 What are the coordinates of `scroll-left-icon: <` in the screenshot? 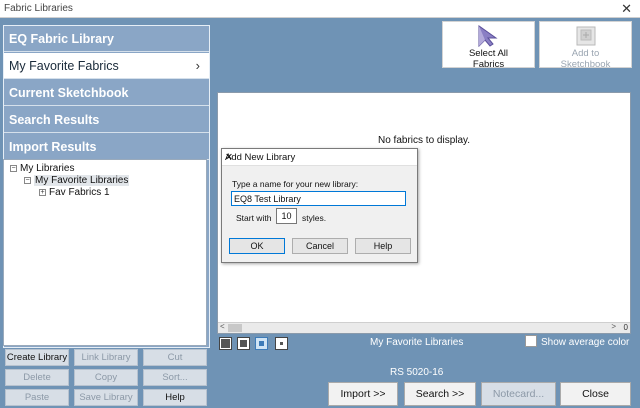 It's located at (222, 326).